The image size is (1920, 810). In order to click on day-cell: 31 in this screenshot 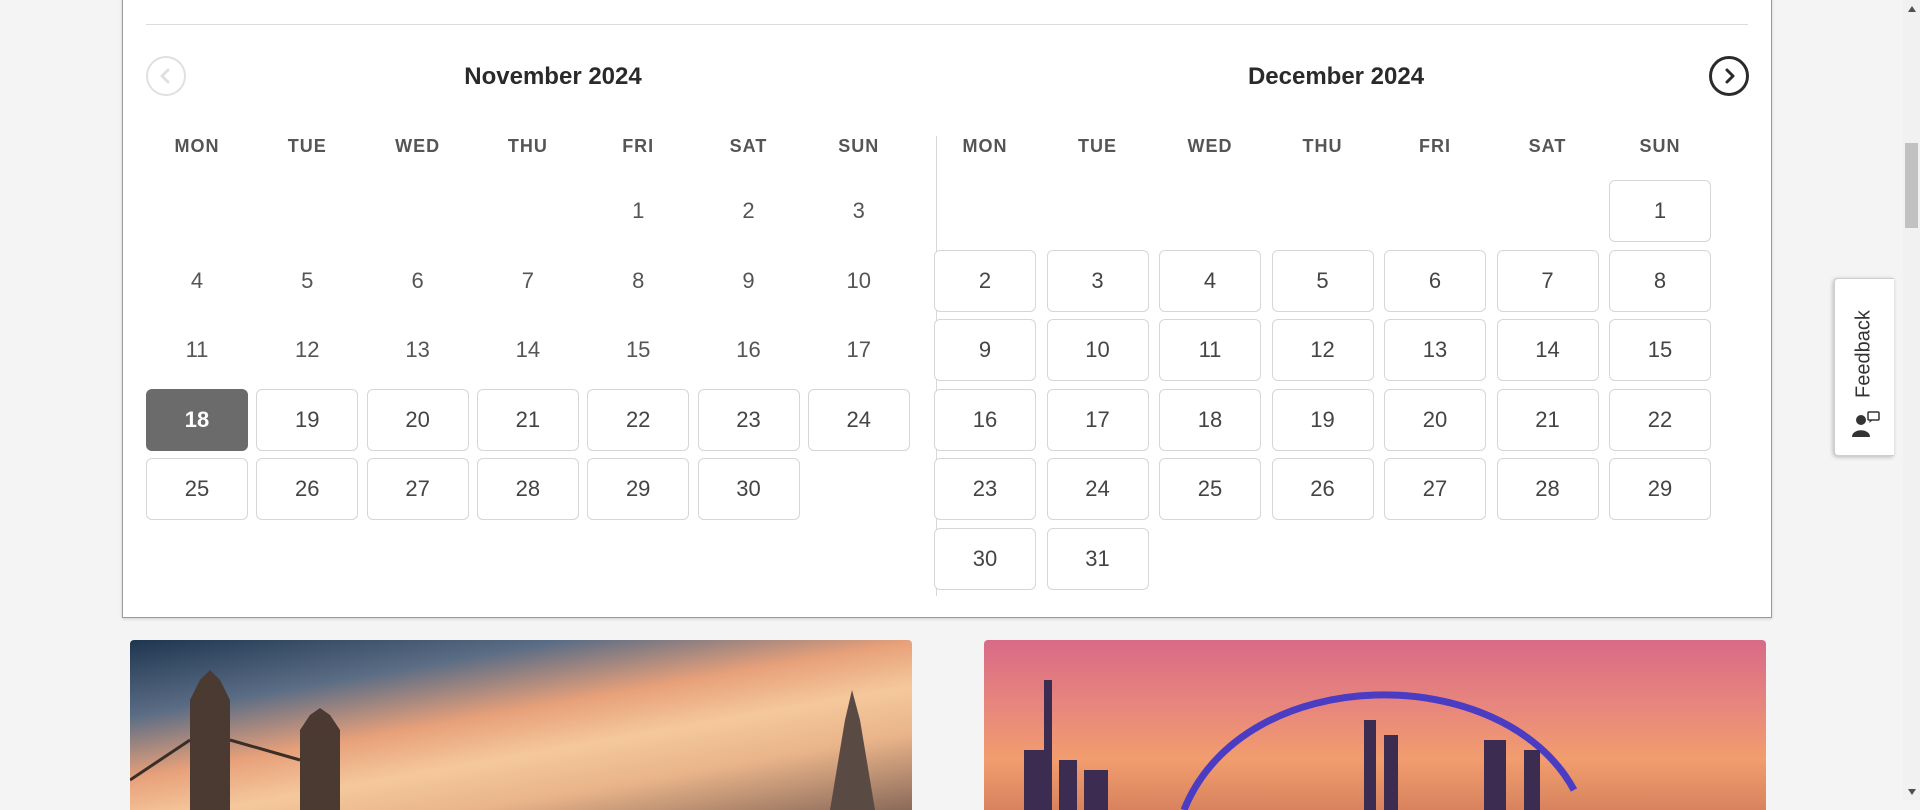, I will do `click(1097, 558)`.